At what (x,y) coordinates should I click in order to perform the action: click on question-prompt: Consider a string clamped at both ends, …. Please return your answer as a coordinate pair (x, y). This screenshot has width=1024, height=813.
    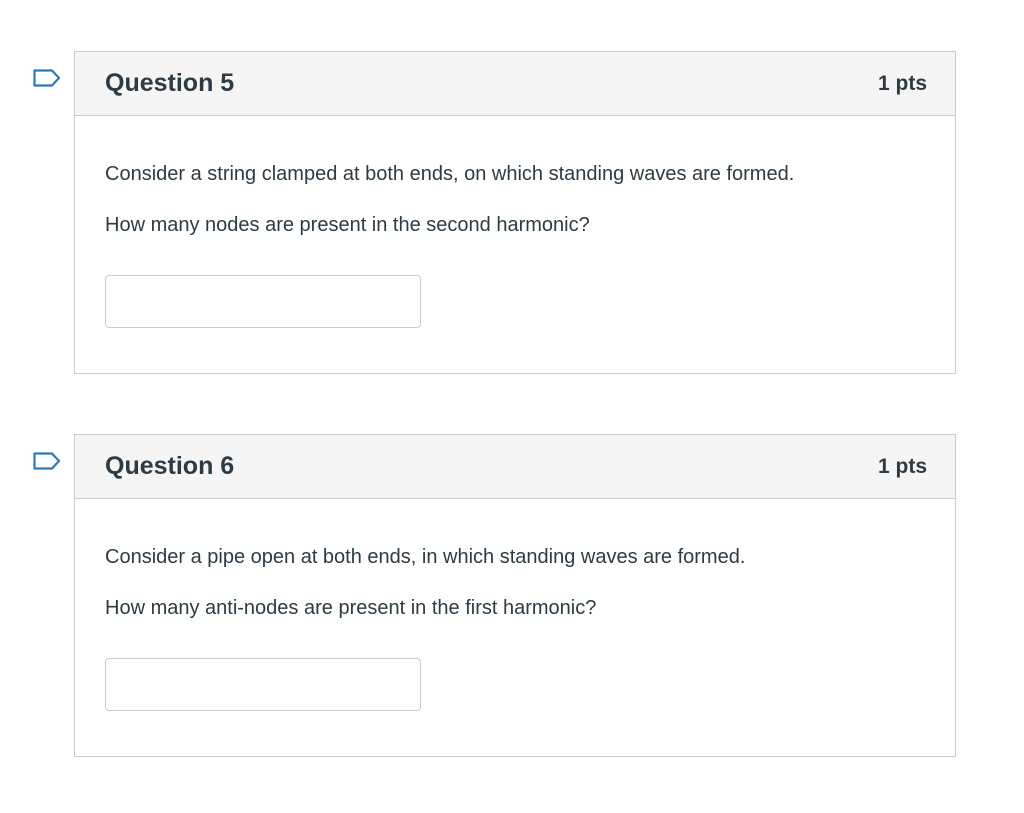
    Looking at the image, I should click on (450, 174).